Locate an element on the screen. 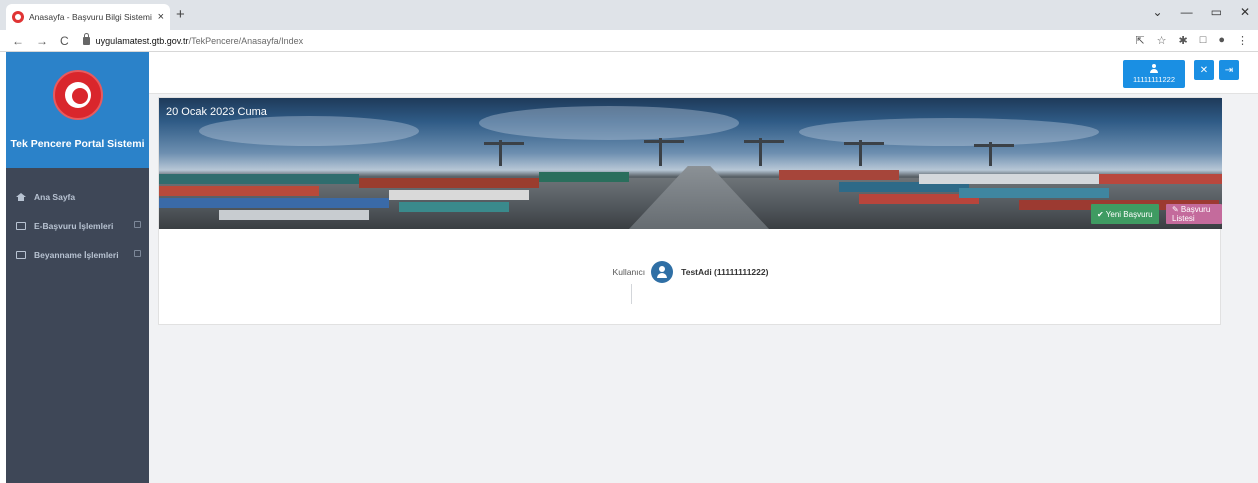  sidebar-item-label: Ana Sayfa is located at coordinates (55, 196).